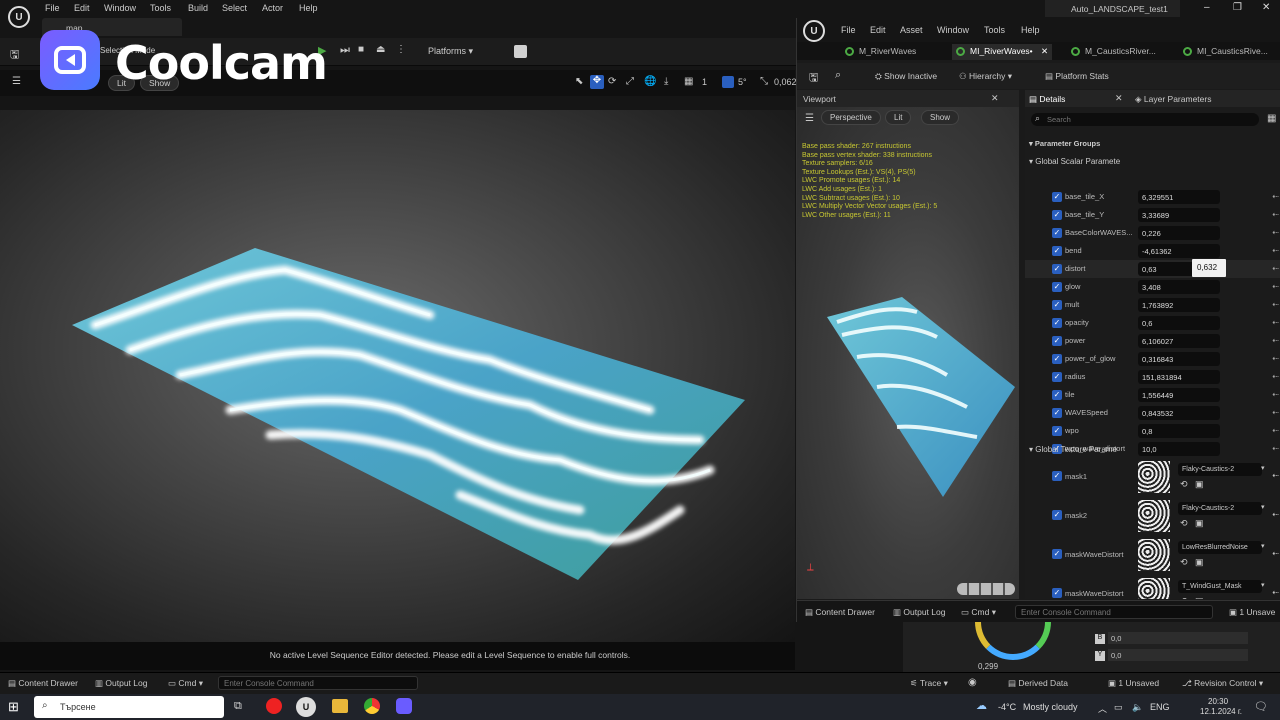  What do you see at coordinates (1137, 707) in the screenshot?
I see `speaker-icon: 🔈` at bounding box center [1137, 707].